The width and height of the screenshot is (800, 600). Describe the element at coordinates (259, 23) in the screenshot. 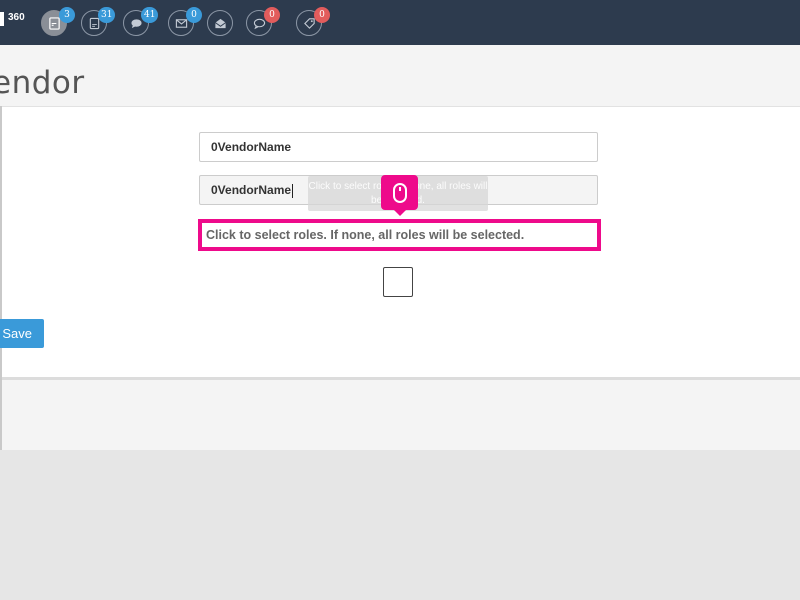

I see `comment-icon` at that location.